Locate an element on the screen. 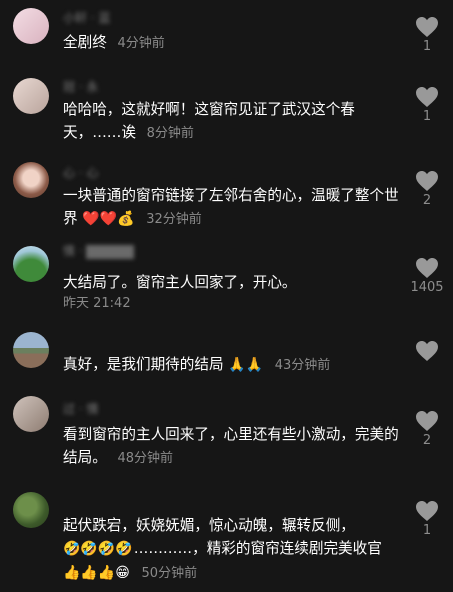  comment-time: 43分钟前 is located at coordinates (302, 365).